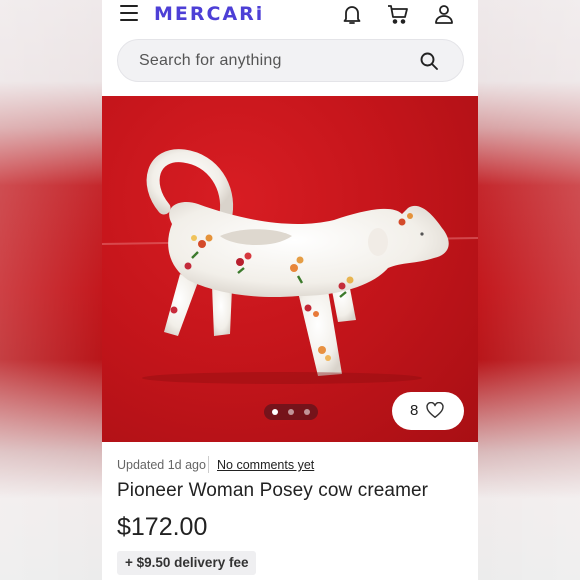 Image resolution: width=580 pixels, height=580 pixels. I want to click on search-icon, so click(429, 61).